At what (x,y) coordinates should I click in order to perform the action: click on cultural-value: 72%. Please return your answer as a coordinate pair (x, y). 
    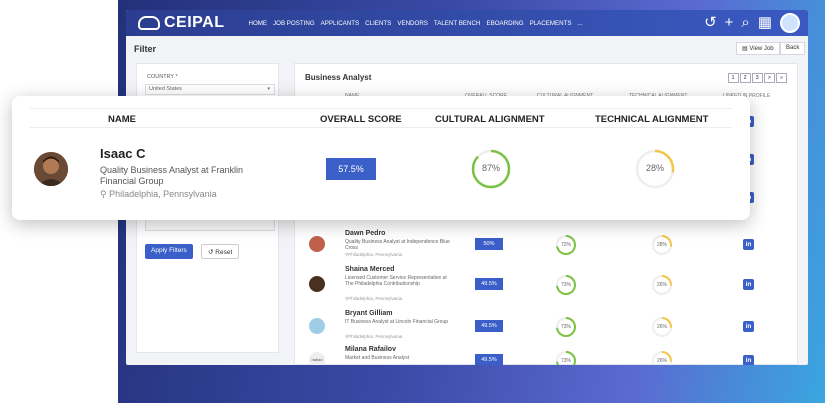
    Looking at the image, I should click on (565, 245).